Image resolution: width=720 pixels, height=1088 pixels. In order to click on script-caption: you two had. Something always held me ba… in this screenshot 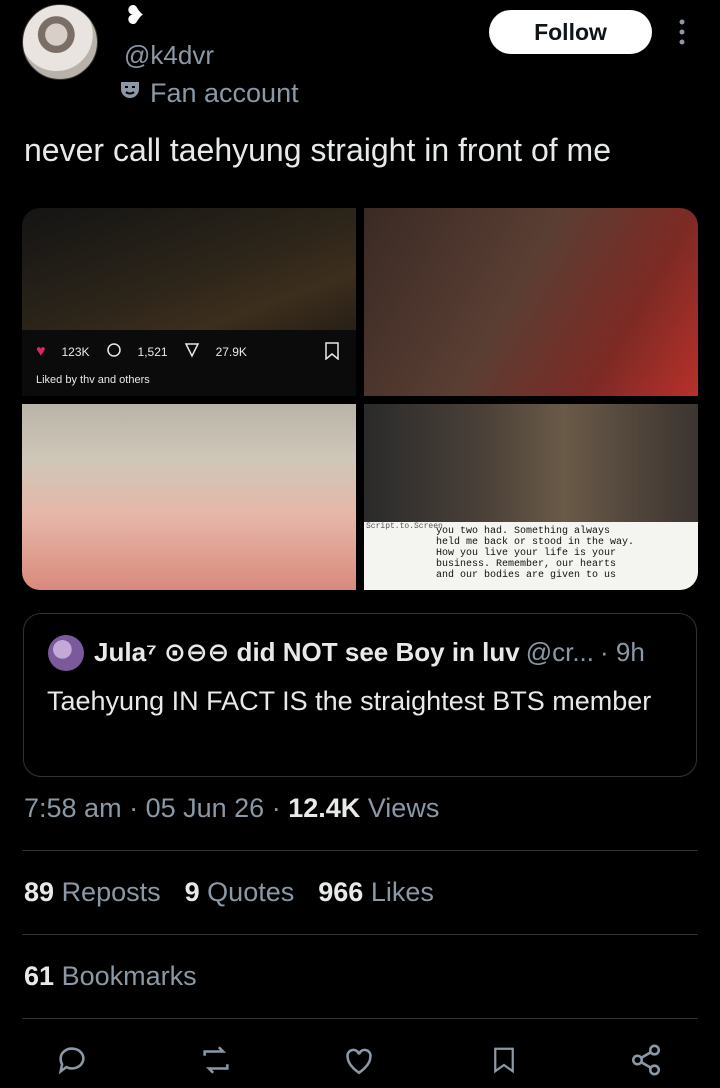, I will do `click(531, 556)`.